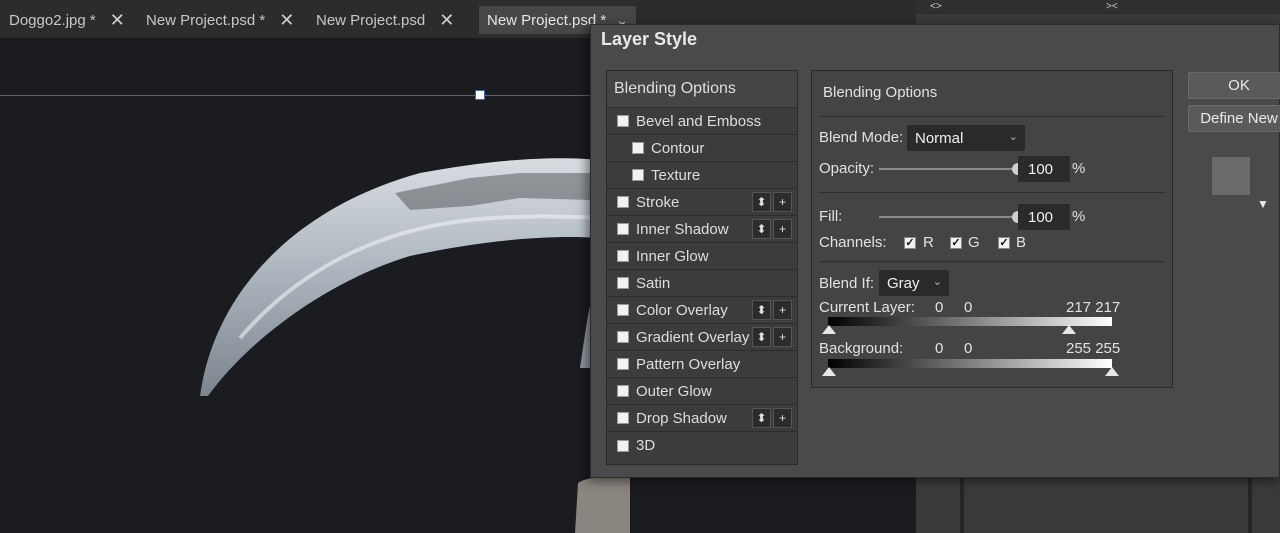  I want to click on list-item-label: Inner Glow, so click(672, 256).